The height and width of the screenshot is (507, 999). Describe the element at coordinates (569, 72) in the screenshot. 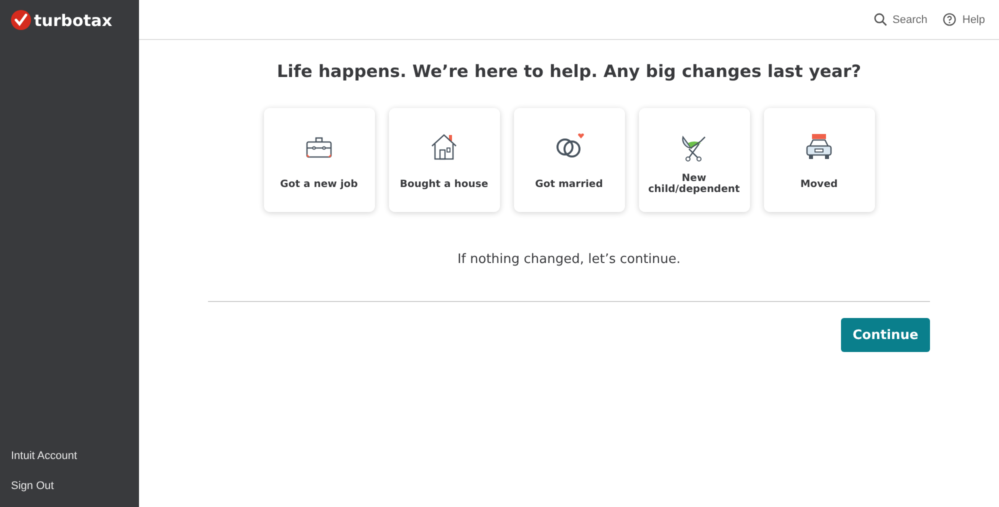

I see `page-title: Life happens. We’re here to help. Any big changes last year?` at that location.